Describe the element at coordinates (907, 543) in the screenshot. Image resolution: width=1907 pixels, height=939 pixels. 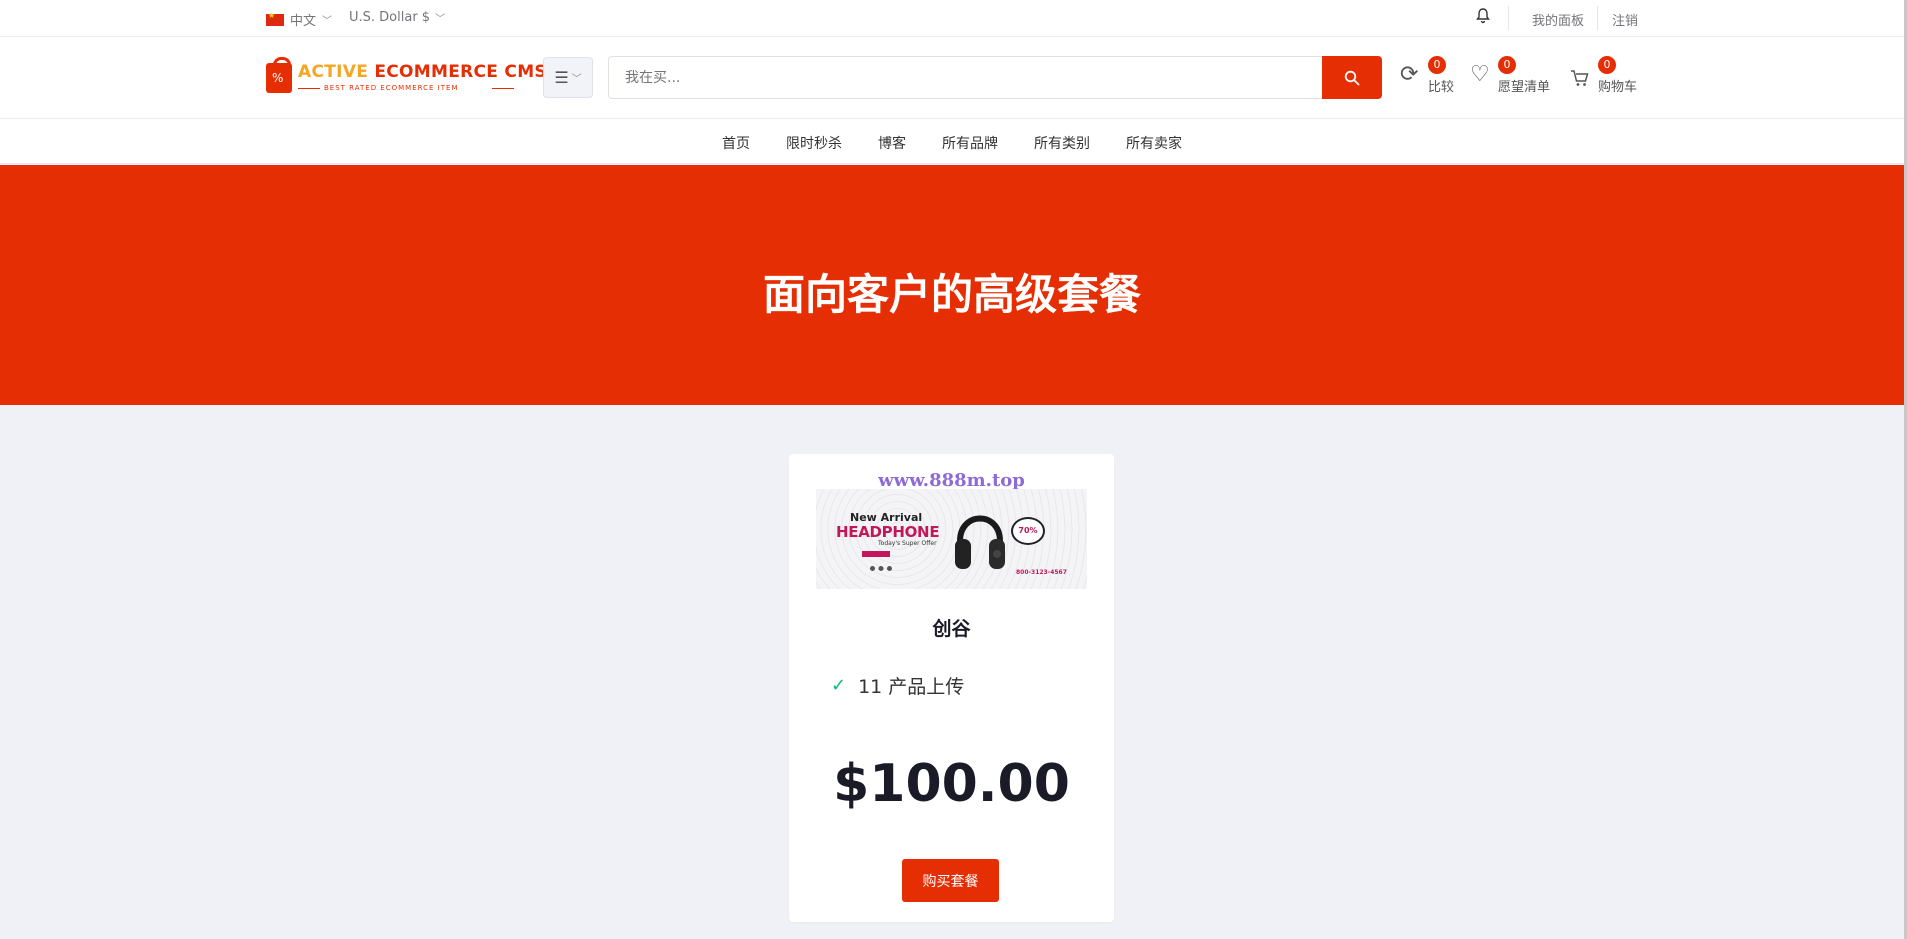
I see `banner-offer: Today's Super Offer` at that location.